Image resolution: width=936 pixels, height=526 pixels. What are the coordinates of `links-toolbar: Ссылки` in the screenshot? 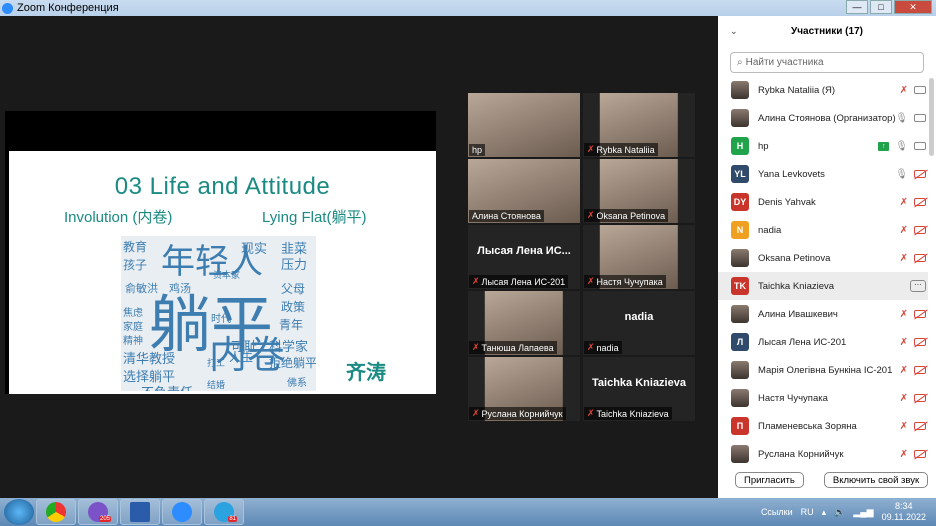 It's located at (777, 512).